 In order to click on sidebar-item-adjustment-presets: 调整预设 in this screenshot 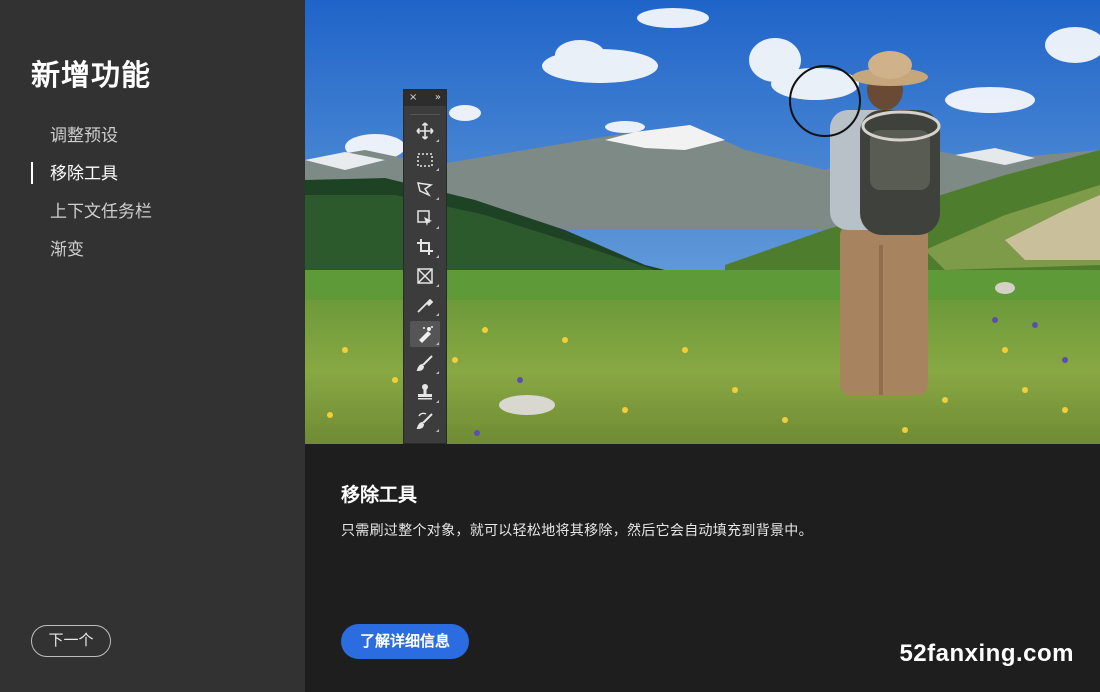, I will do `click(152, 141)`.